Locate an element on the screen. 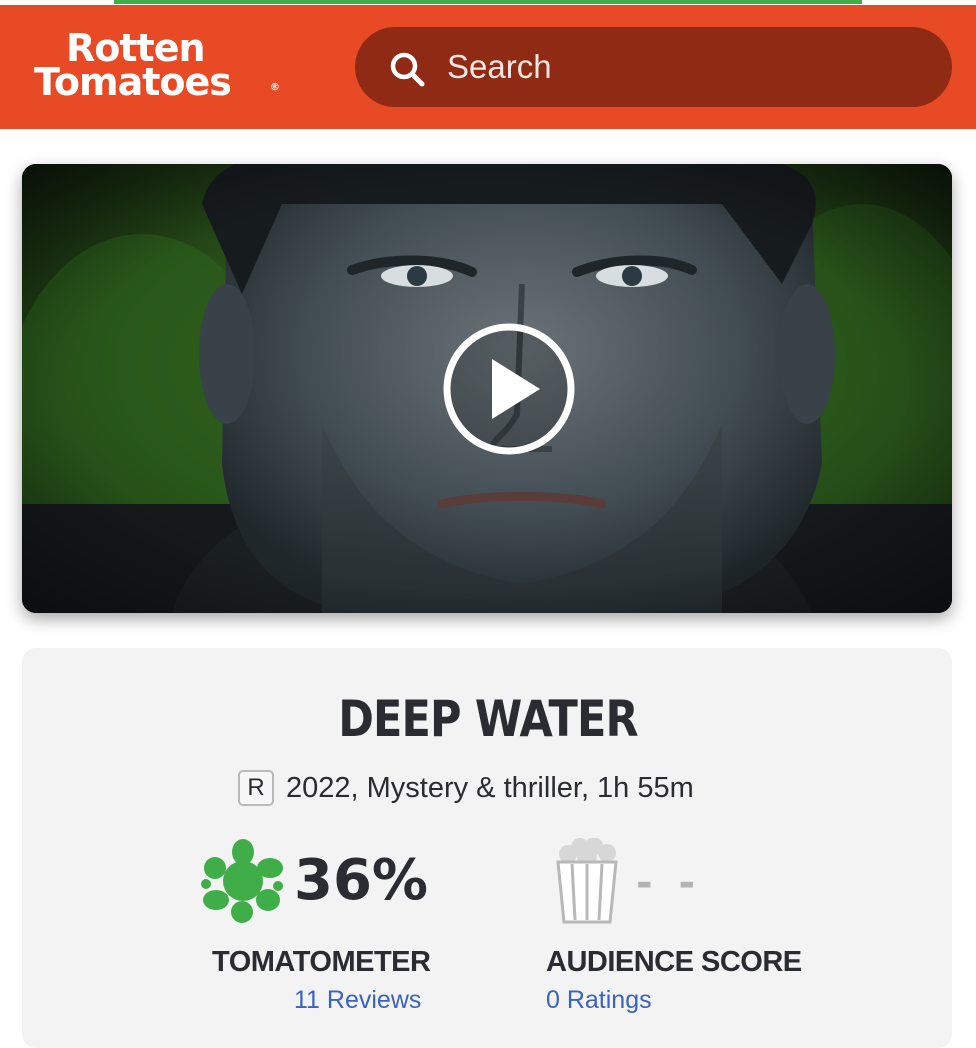 The height and width of the screenshot is (1048, 976). tomatometer-label: TOMATOMETER is located at coordinates (321, 962).